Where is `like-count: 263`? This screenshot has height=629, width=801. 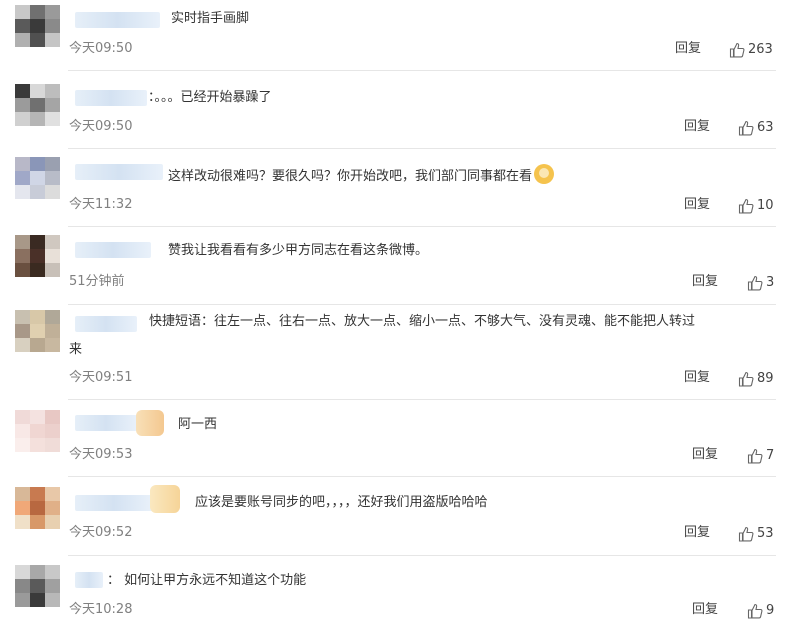 like-count: 263 is located at coordinates (760, 49).